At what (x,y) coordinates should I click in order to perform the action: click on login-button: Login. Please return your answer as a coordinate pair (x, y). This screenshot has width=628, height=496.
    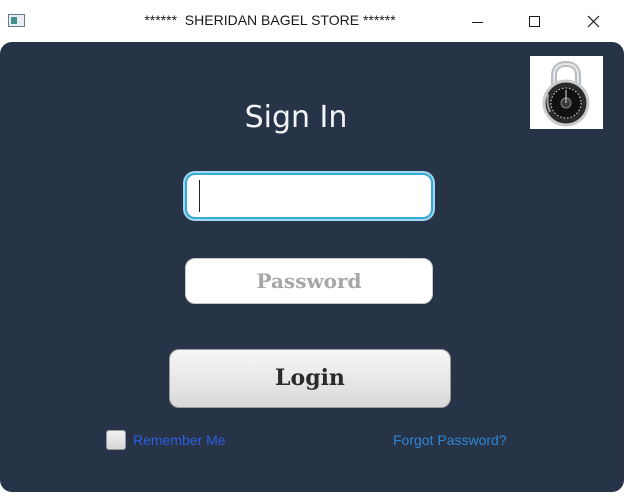
    Looking at the image, I should click on (310, 378).